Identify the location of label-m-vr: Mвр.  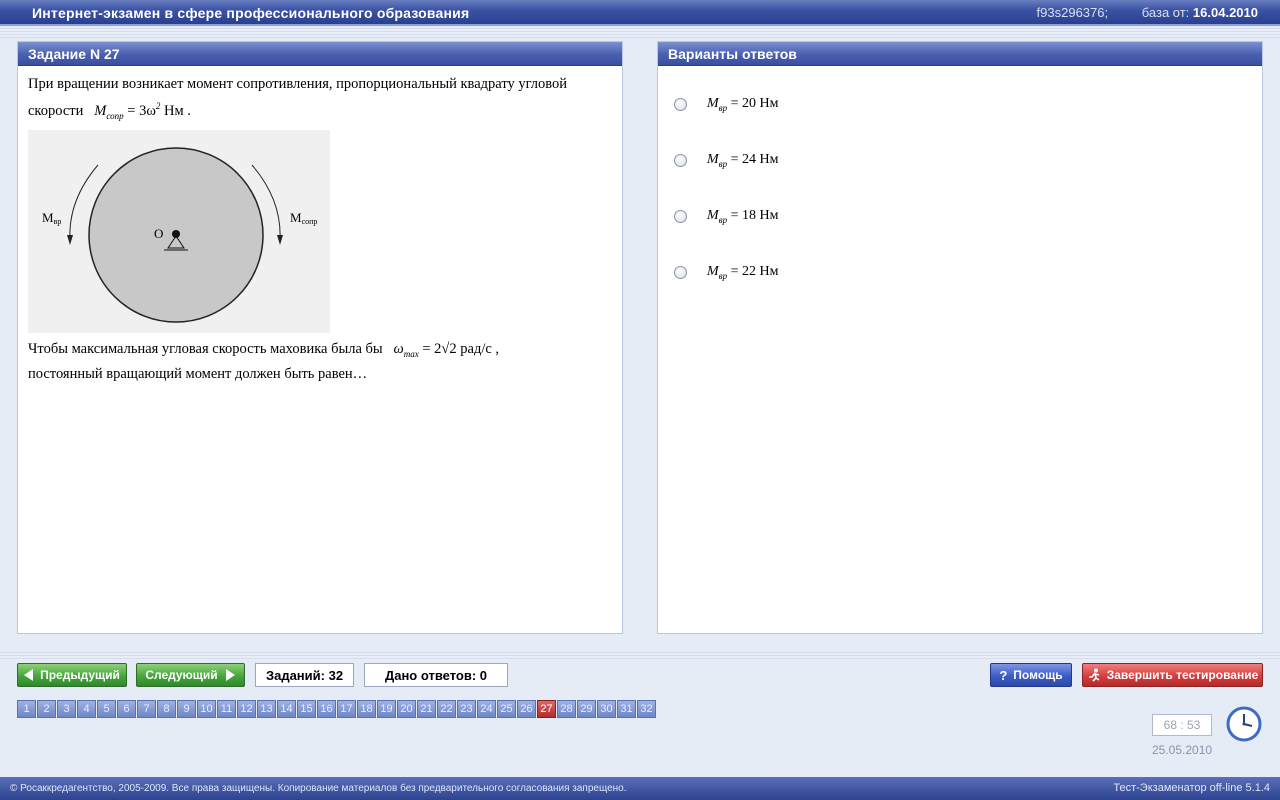
(51, 218).